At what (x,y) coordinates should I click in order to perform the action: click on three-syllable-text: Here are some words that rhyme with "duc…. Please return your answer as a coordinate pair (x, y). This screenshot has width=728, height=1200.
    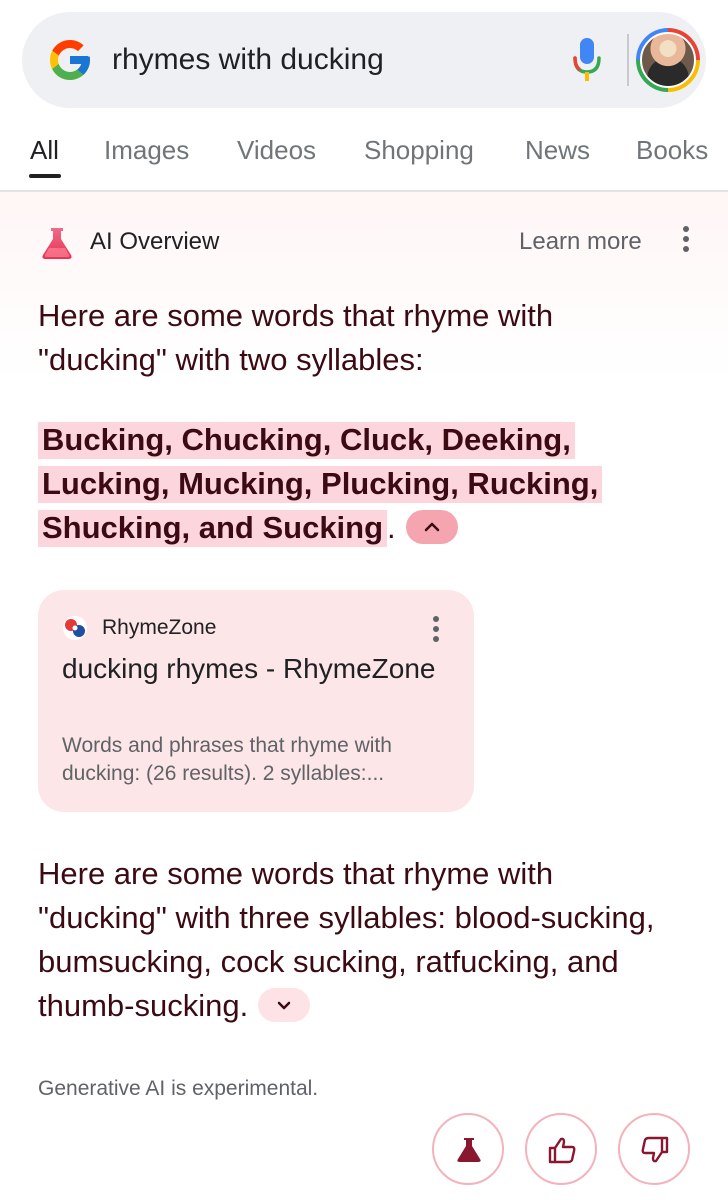
    Looking at the image, I should click on (346, 939).